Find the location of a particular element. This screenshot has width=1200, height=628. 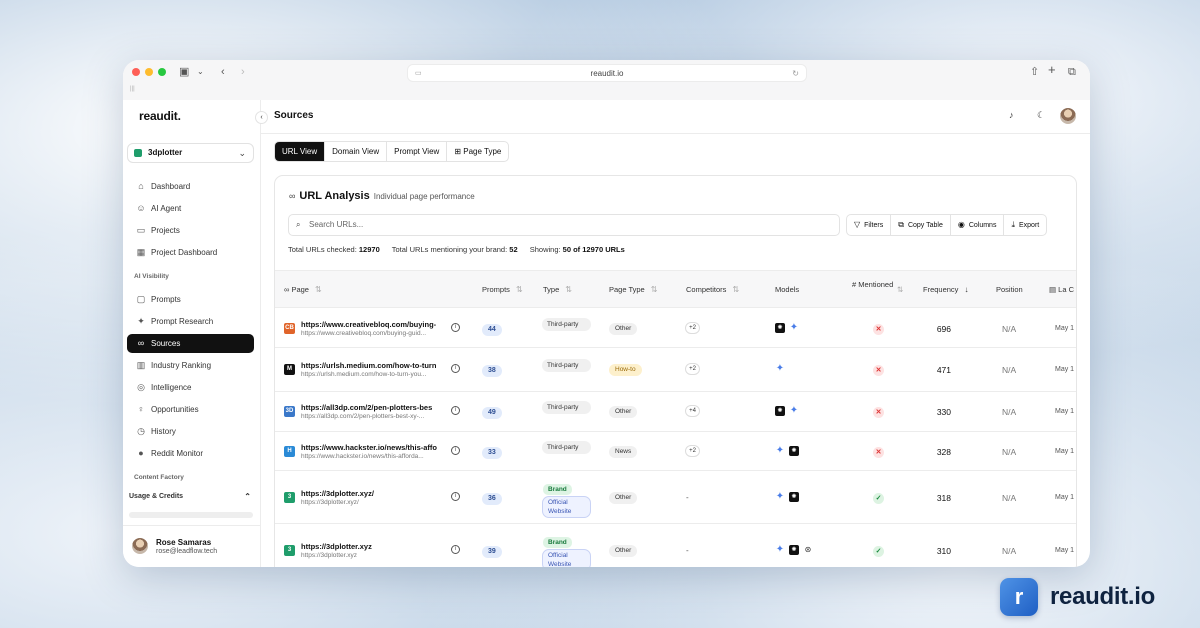

maximize-window-button is located at coordinates (162, 72).